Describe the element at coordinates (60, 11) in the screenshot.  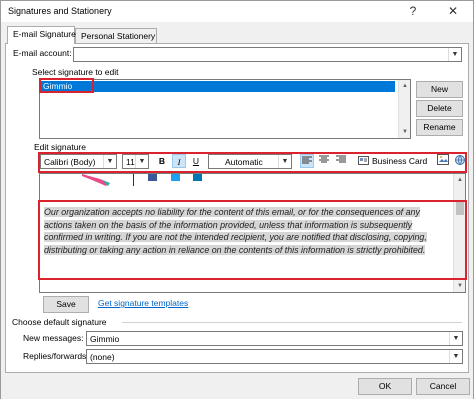
I see `window-title: Signatures and Stationery` at that location.